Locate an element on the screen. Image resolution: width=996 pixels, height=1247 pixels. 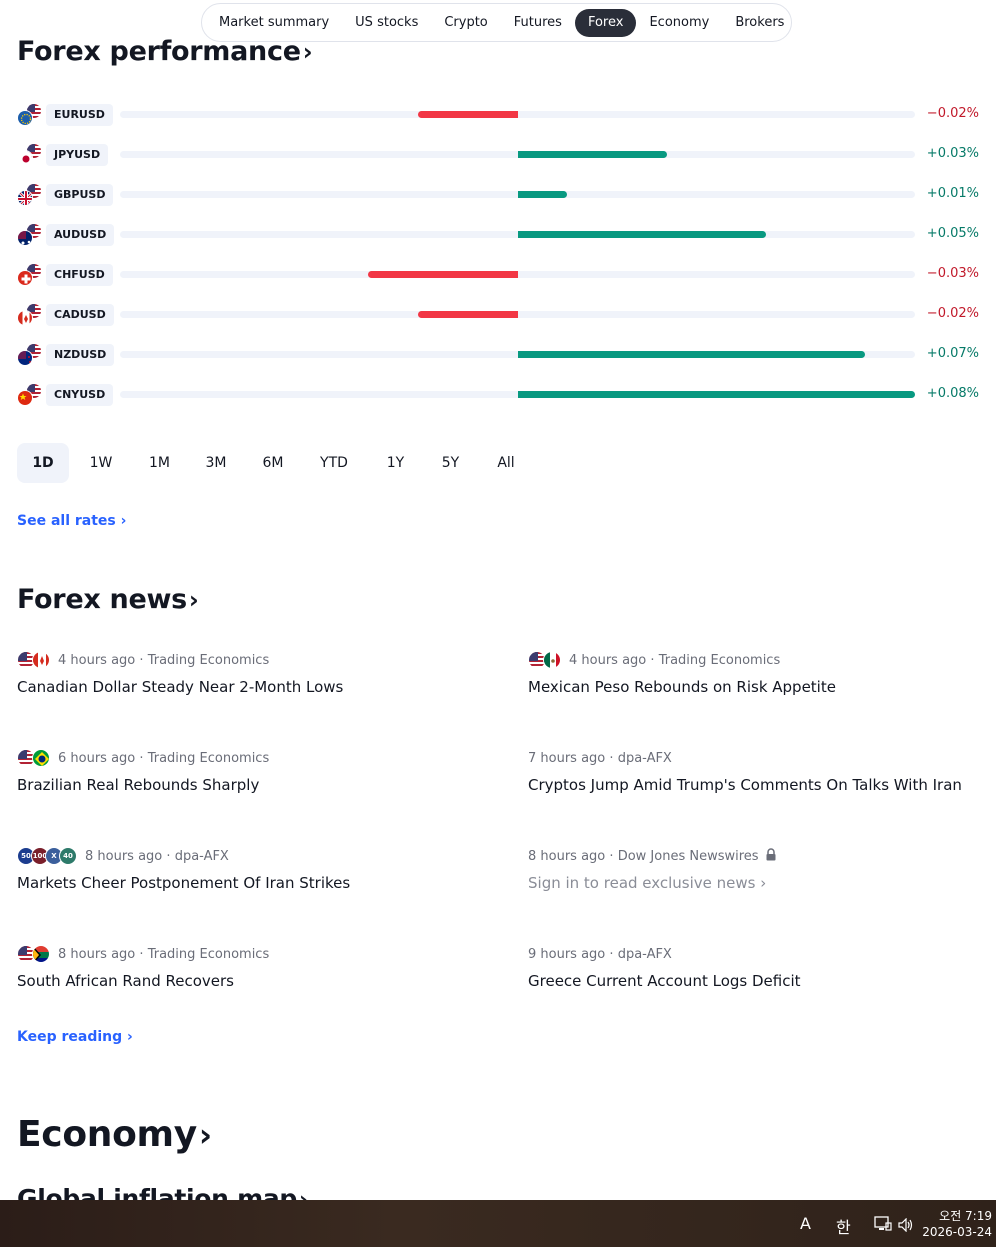
change-percent: −0.02% is located at coordinates (952, 313).